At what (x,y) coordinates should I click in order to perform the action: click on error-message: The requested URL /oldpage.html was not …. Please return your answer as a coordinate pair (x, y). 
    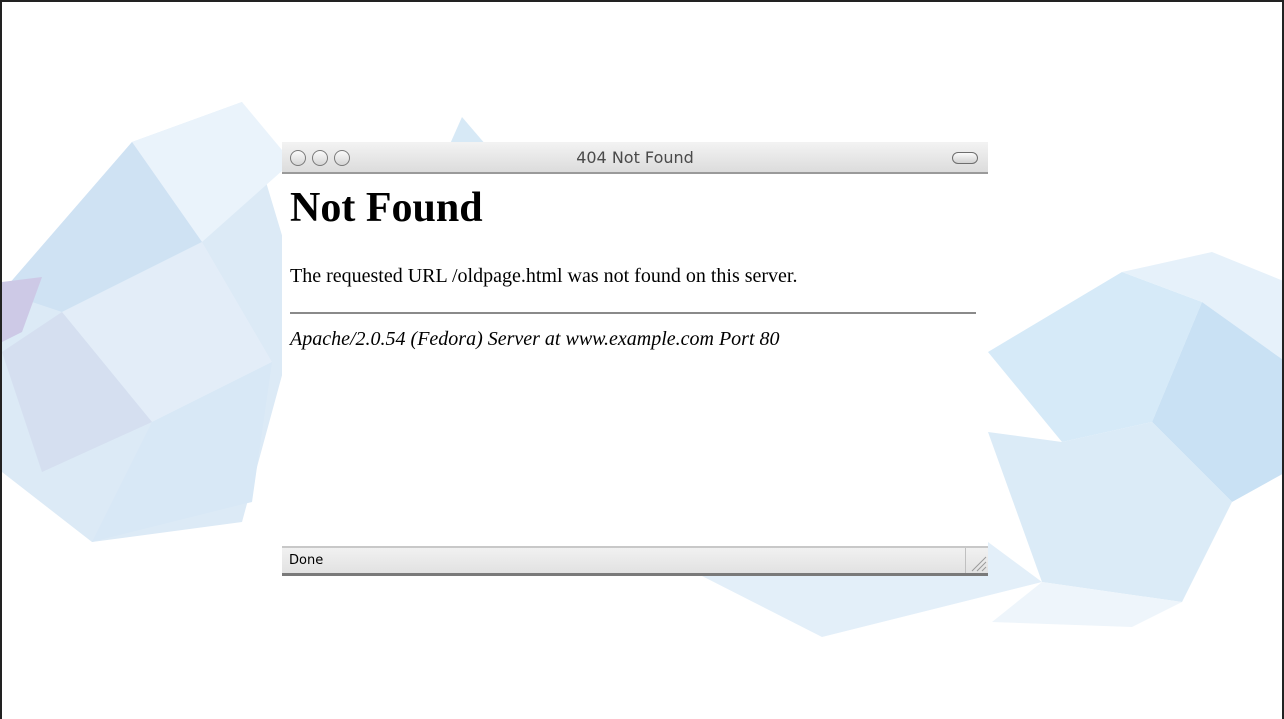
    Looking at the image, I should click on (544, 276).